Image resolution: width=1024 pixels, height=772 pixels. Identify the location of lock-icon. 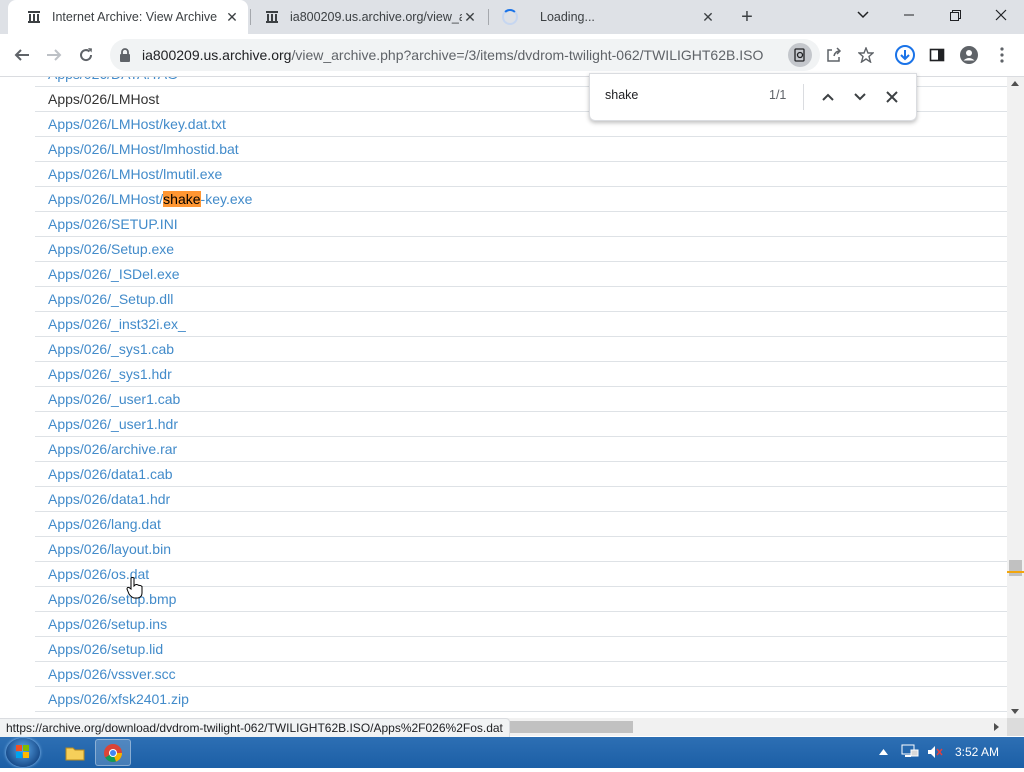
(126, 55).